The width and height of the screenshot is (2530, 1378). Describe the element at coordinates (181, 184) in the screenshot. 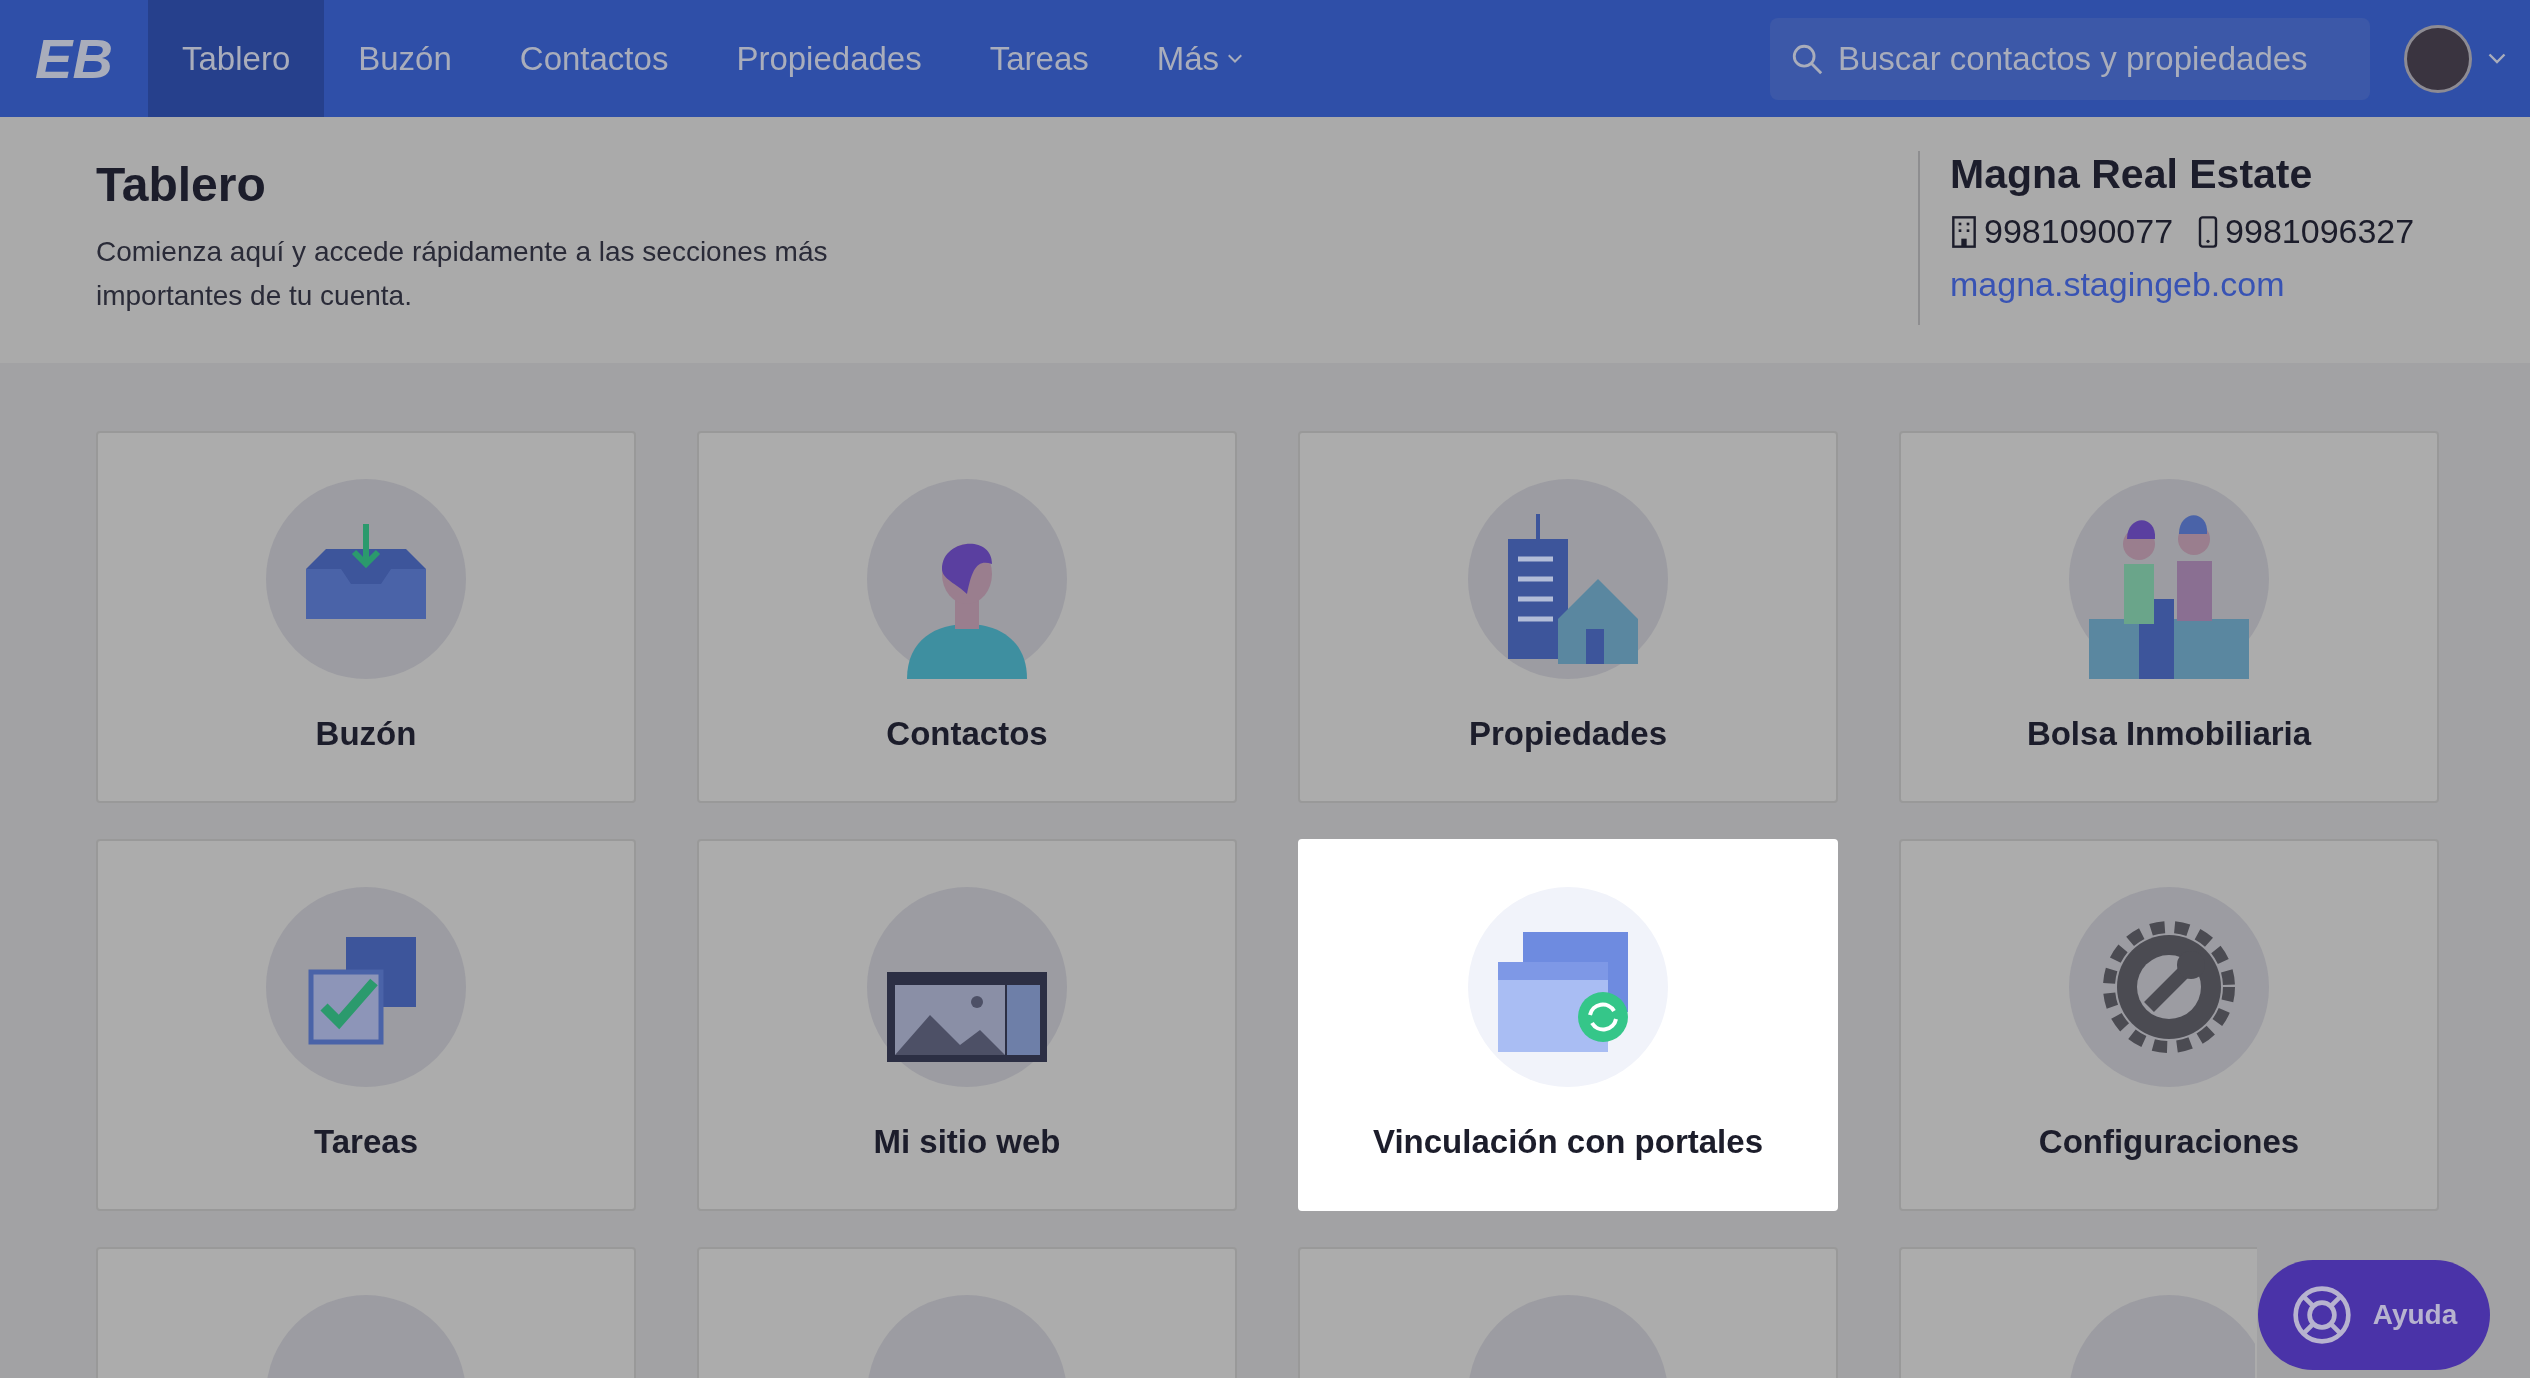

I see `page-title: Tablero` at that location.